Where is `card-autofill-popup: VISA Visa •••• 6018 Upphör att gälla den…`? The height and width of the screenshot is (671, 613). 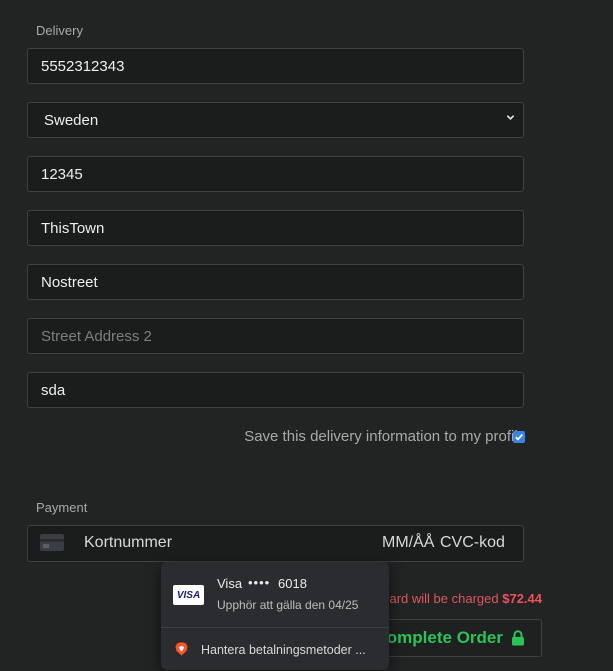 card-autofill-popup: VISA Visa •••• 6018 Upphör att gälla den… is located at coordinates (275, 616).